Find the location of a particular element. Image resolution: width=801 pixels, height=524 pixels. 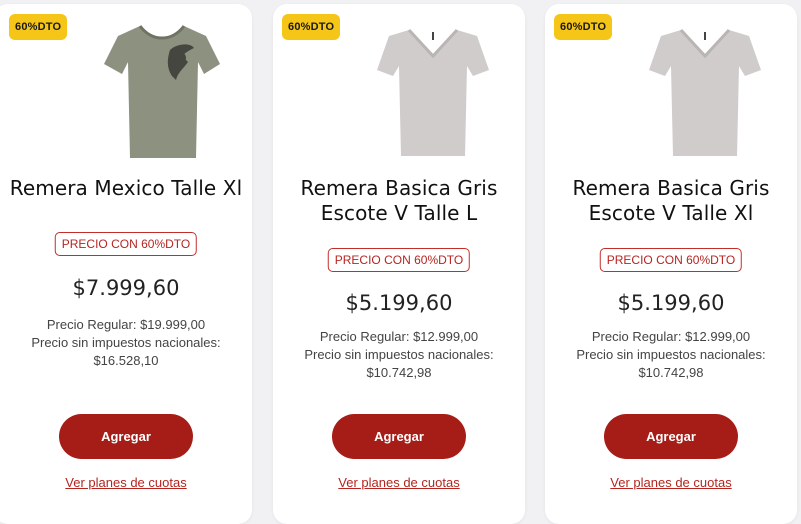

product-title: Remera Basica Gris Escote V Talle L is located at coordinates (399, 201).